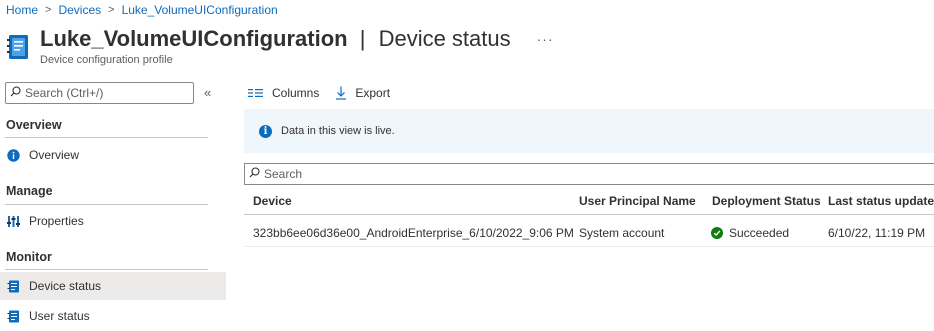 The height and width of the screenshot is (331, 934). What do you see at coordinates (283, 174) in the screenshot?
I see `grid-search-placeholder: Search` at bounding box center [283, 174].